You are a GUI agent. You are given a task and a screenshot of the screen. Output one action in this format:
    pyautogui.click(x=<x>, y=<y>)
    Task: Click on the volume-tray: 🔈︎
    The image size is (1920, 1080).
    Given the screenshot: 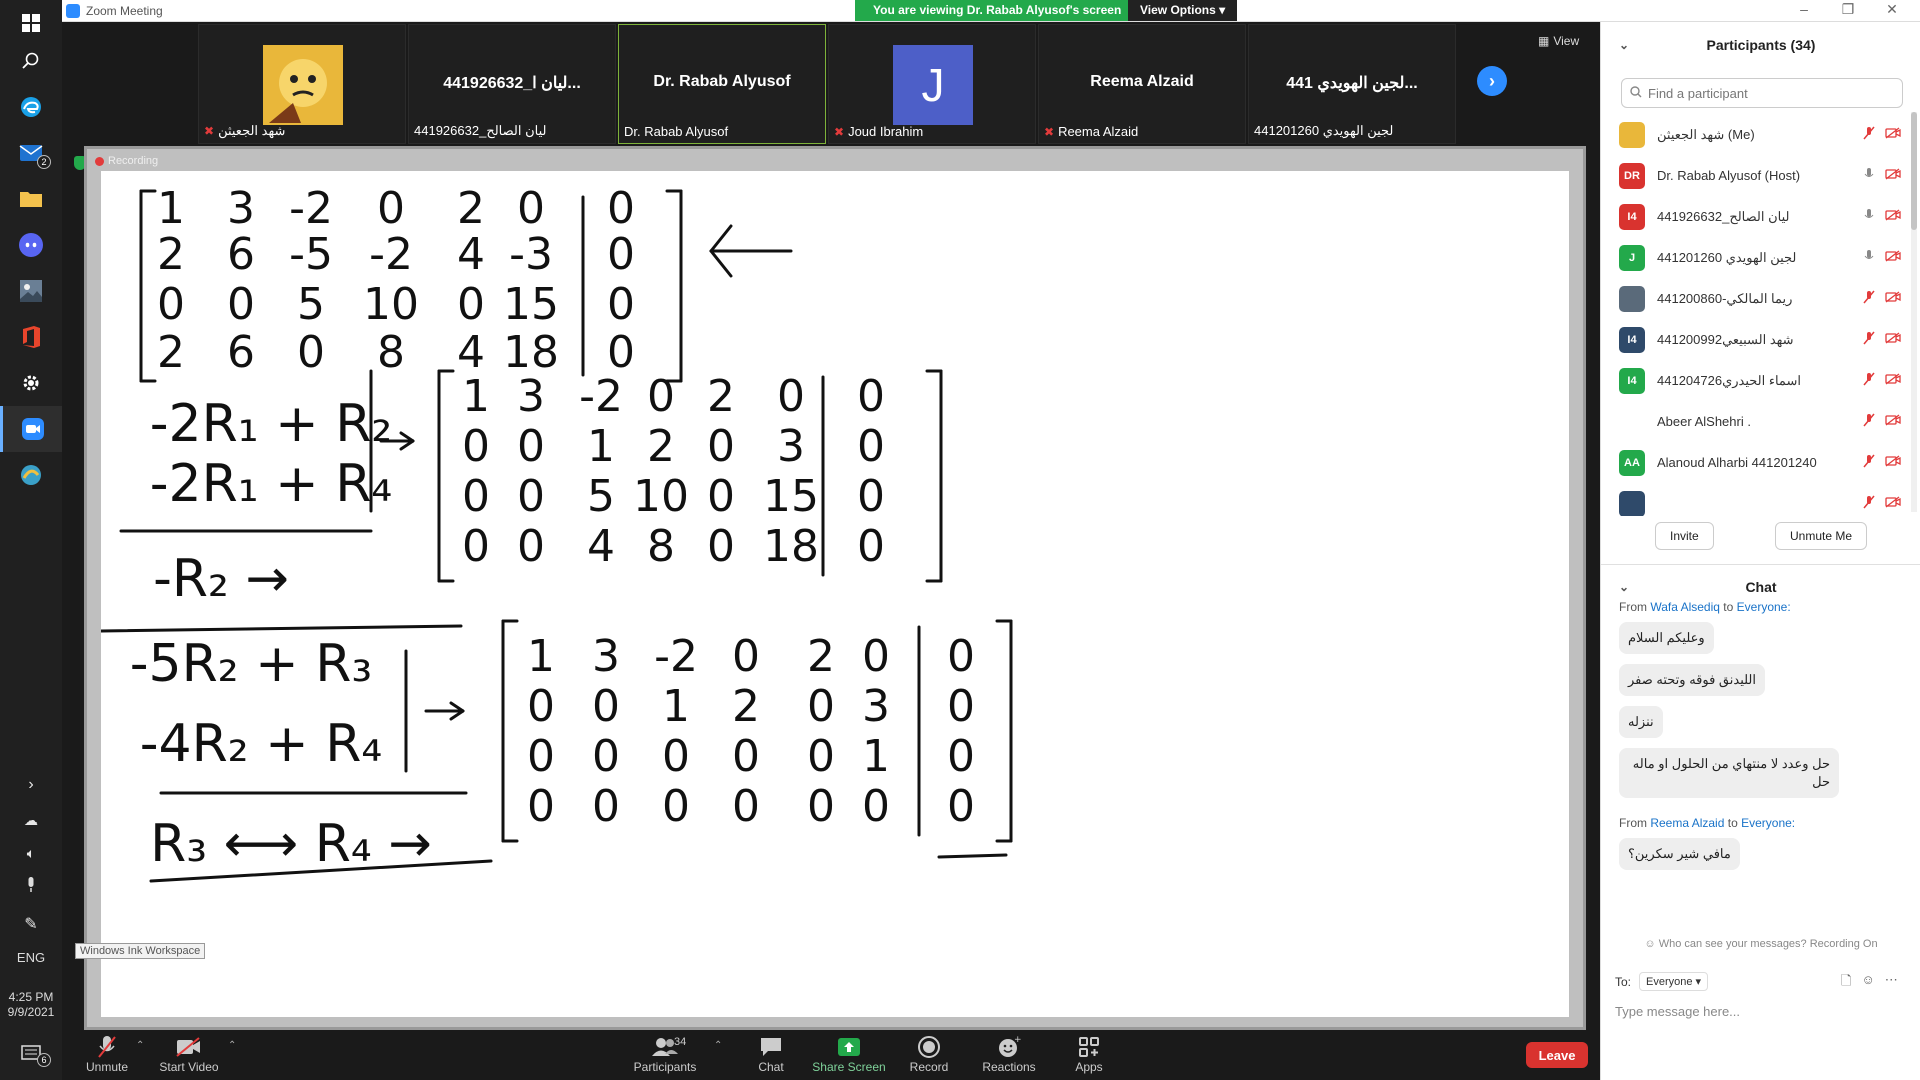 What is the action you would take?
    pyautogui.click(x=31, y=853)
    